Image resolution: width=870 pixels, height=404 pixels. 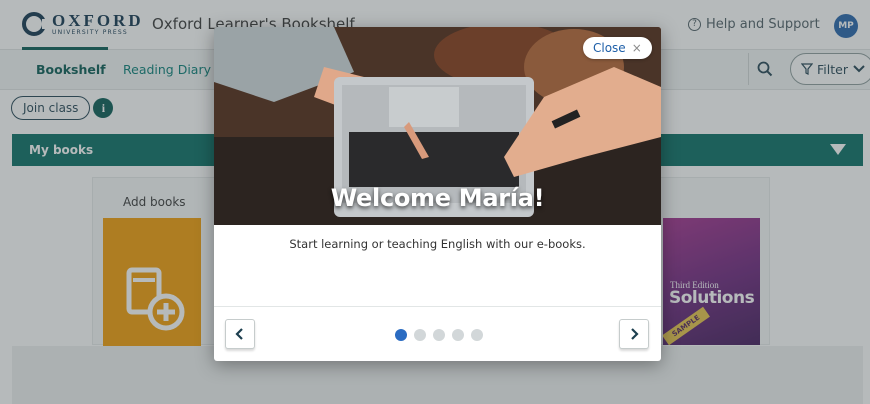 I want to click on close-label: Close, so click(x=609, y=48).